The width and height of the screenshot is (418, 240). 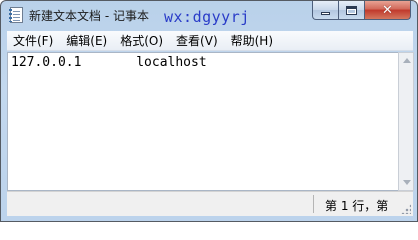 I want to click on maximize-button, so click(x=352, y=10).